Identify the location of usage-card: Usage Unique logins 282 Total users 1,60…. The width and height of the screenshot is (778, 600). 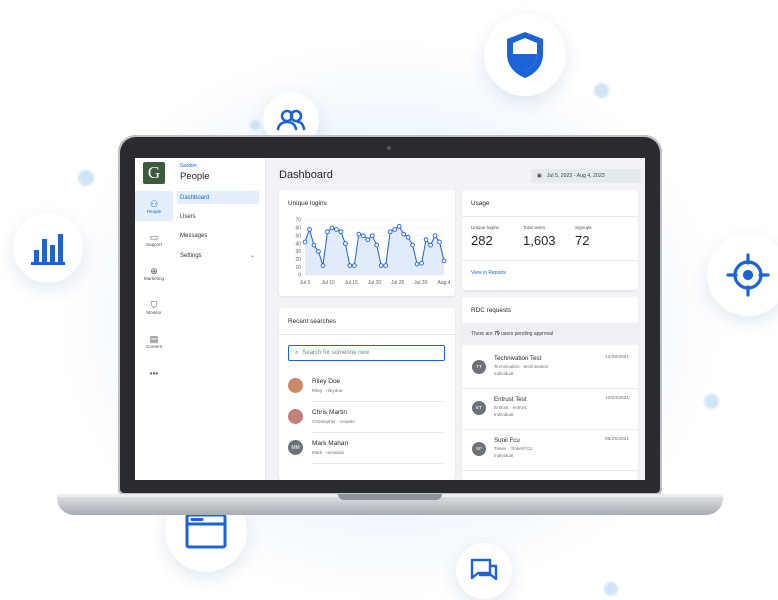
(550, 240).